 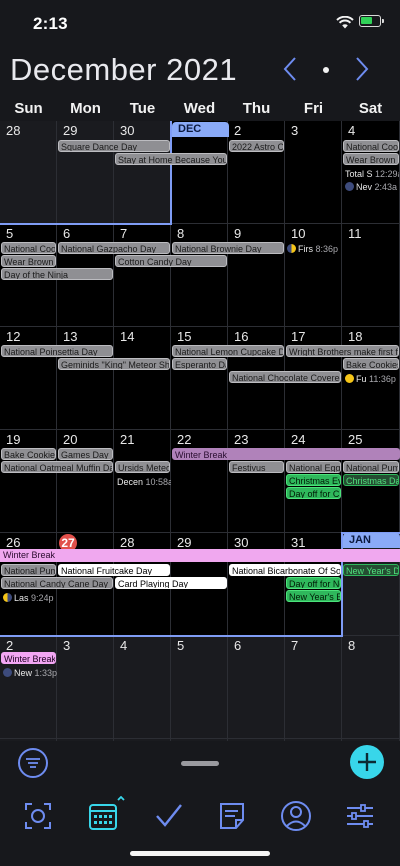 I want to click on tab-contacts, so click(x=296, y=816).